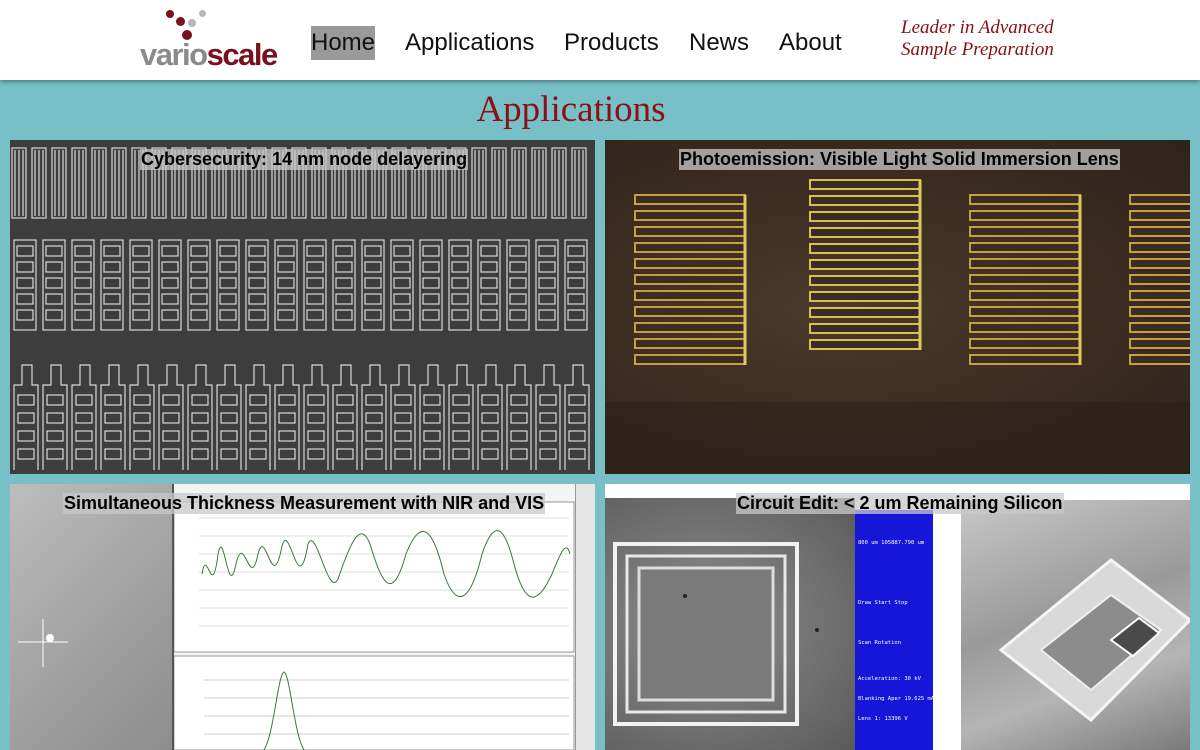 The image size is (1200, 750). I want to click on tagline: Leader in Advanced Sample Preparation, so click(977, 39).